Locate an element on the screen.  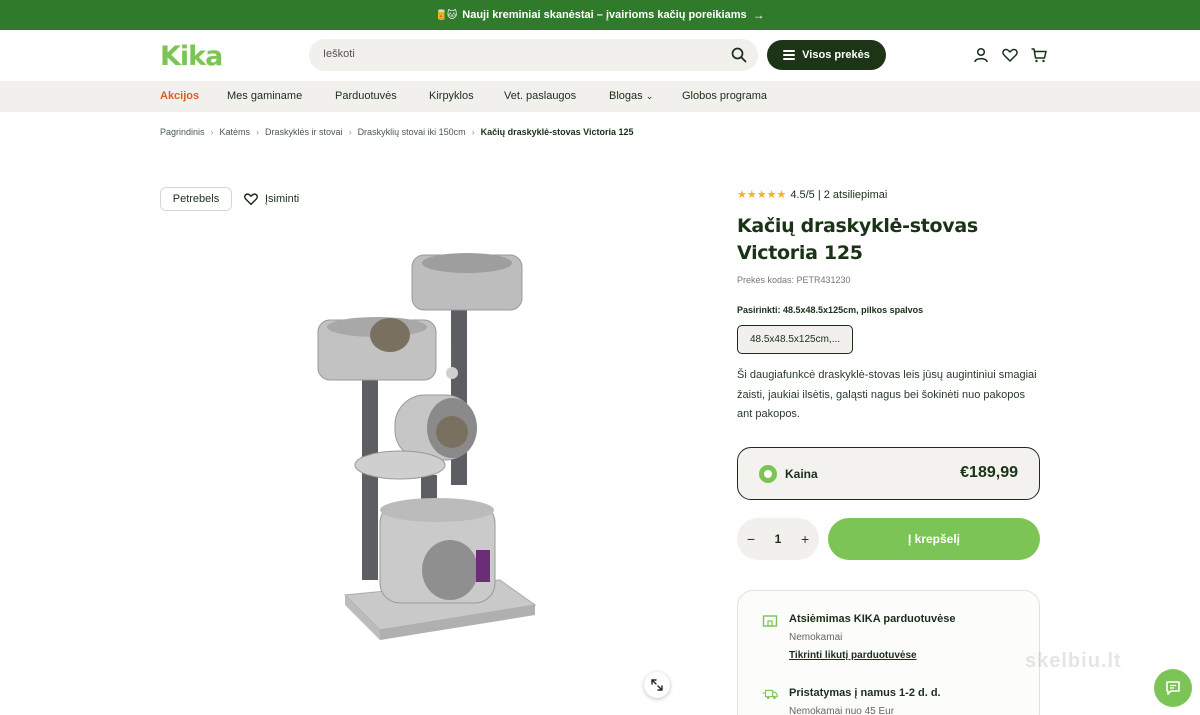
promo-emoji-icon: 🥫🐱 is located at coordinates (446, 15).